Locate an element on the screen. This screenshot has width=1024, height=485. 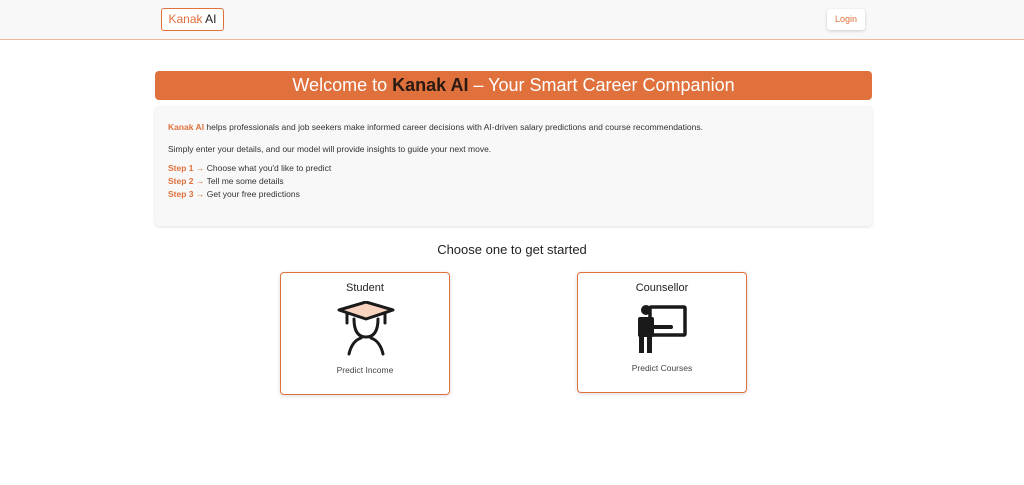
step-item: Step 2 → Tell me some details is located at coordinates (513, 181).